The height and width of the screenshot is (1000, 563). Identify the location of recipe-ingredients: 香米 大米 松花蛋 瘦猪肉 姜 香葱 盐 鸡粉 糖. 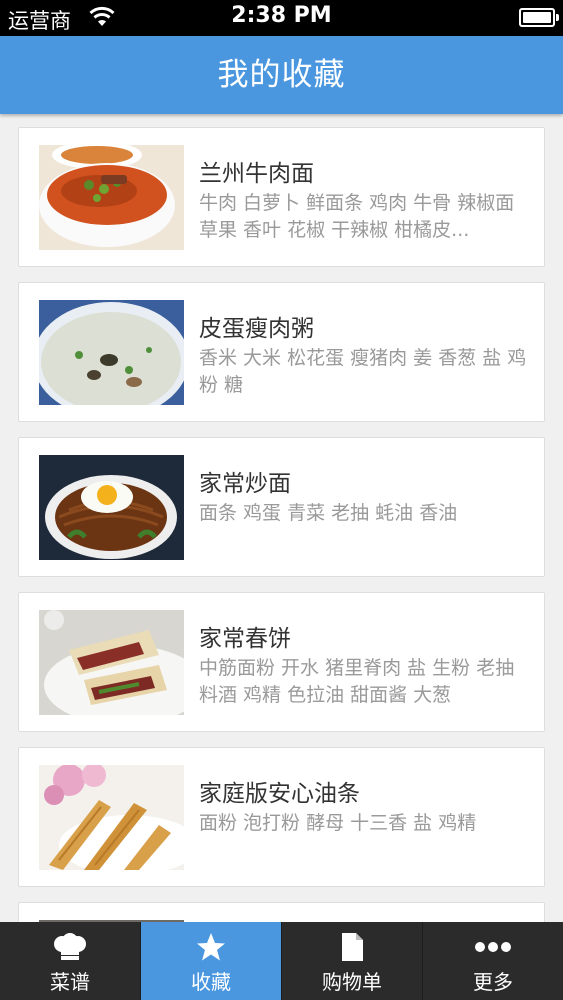
(363, 371).